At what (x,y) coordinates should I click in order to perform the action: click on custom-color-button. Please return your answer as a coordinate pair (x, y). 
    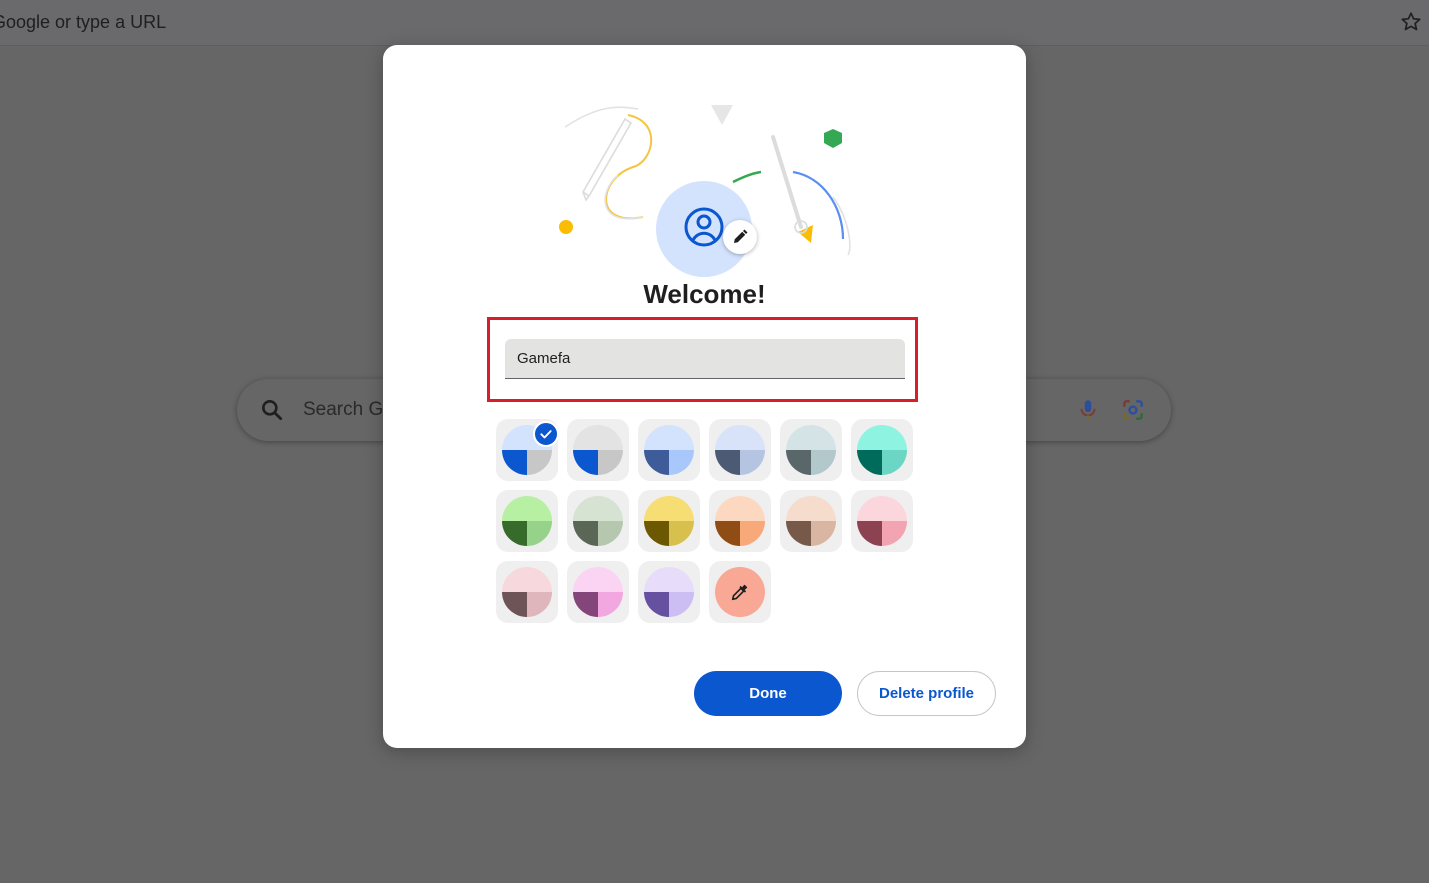
    Looking at the image, I should click on (740, 592).